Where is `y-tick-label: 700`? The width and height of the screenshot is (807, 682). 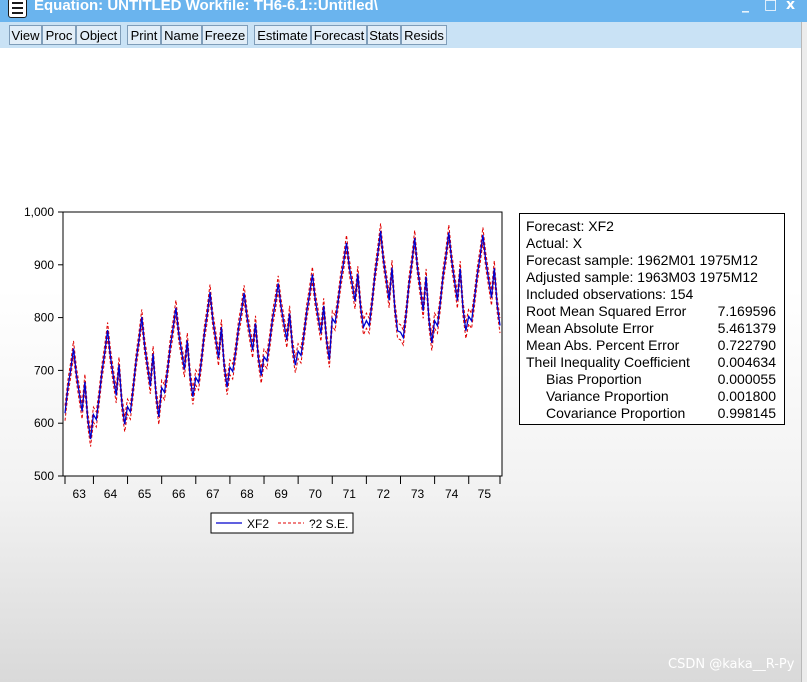
y-tick-label: 700 is located at coordinates (44, 370).